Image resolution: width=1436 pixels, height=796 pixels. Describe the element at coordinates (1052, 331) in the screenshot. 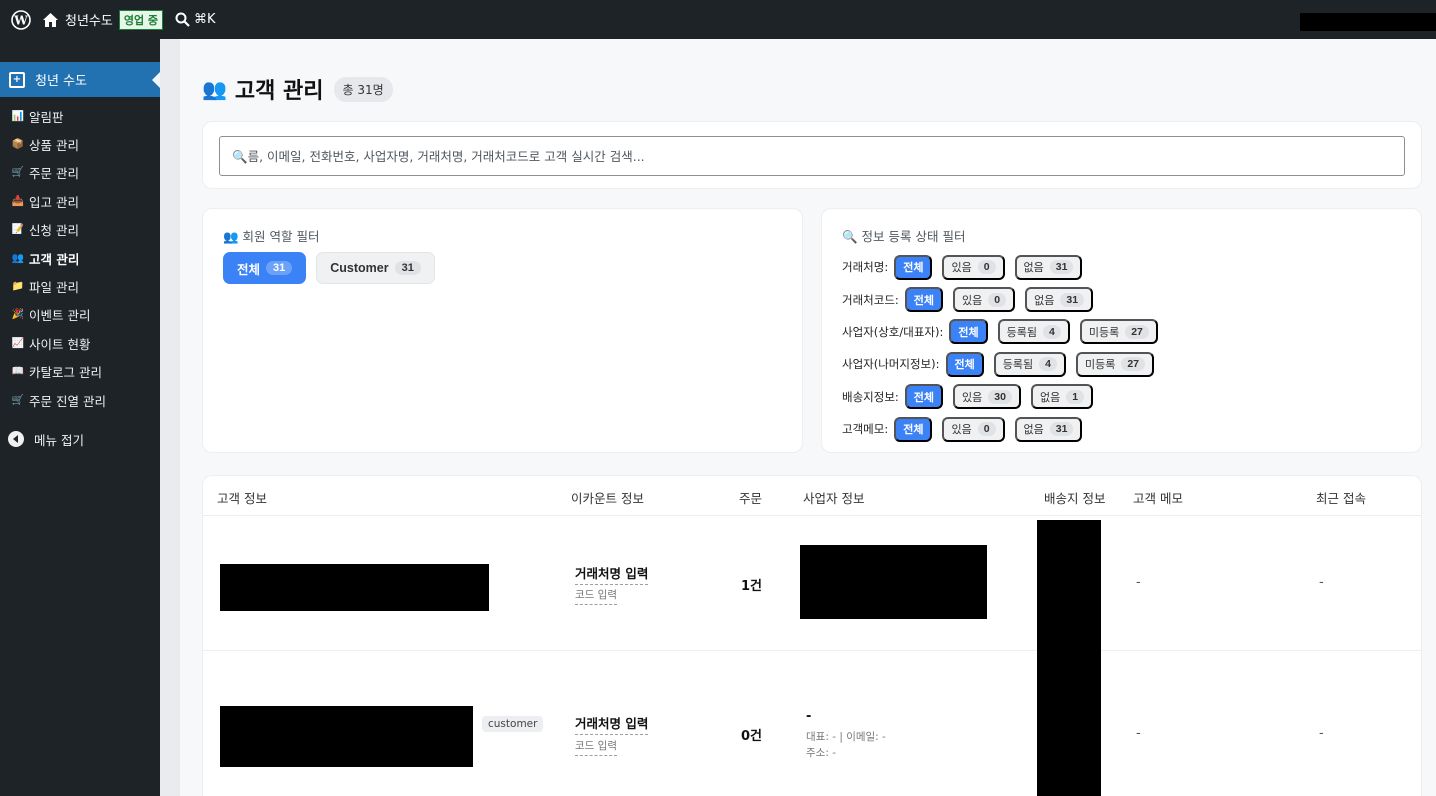

I see `option-count: 4` at that location.